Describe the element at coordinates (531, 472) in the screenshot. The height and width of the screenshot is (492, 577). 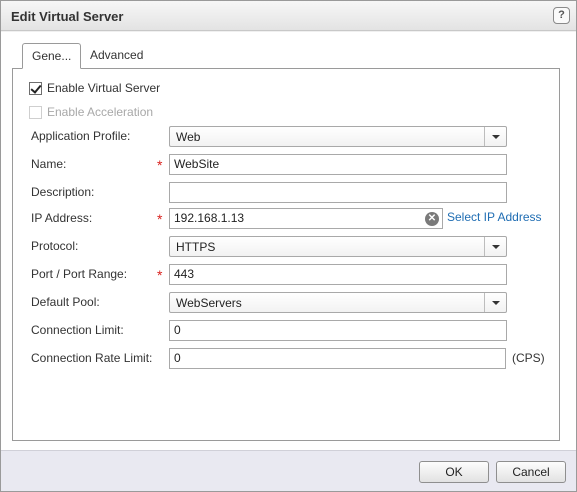
I see `cancel-button: Cancel` at that location.